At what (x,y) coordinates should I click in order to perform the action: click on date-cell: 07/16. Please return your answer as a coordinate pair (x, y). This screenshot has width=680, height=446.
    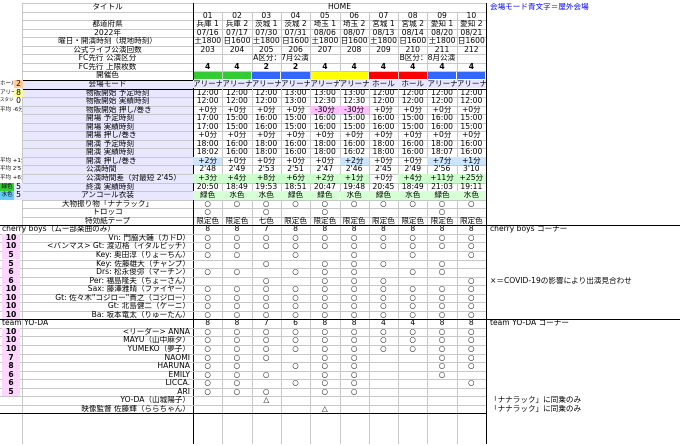
    Looking at the image, I should click on (207, 32).